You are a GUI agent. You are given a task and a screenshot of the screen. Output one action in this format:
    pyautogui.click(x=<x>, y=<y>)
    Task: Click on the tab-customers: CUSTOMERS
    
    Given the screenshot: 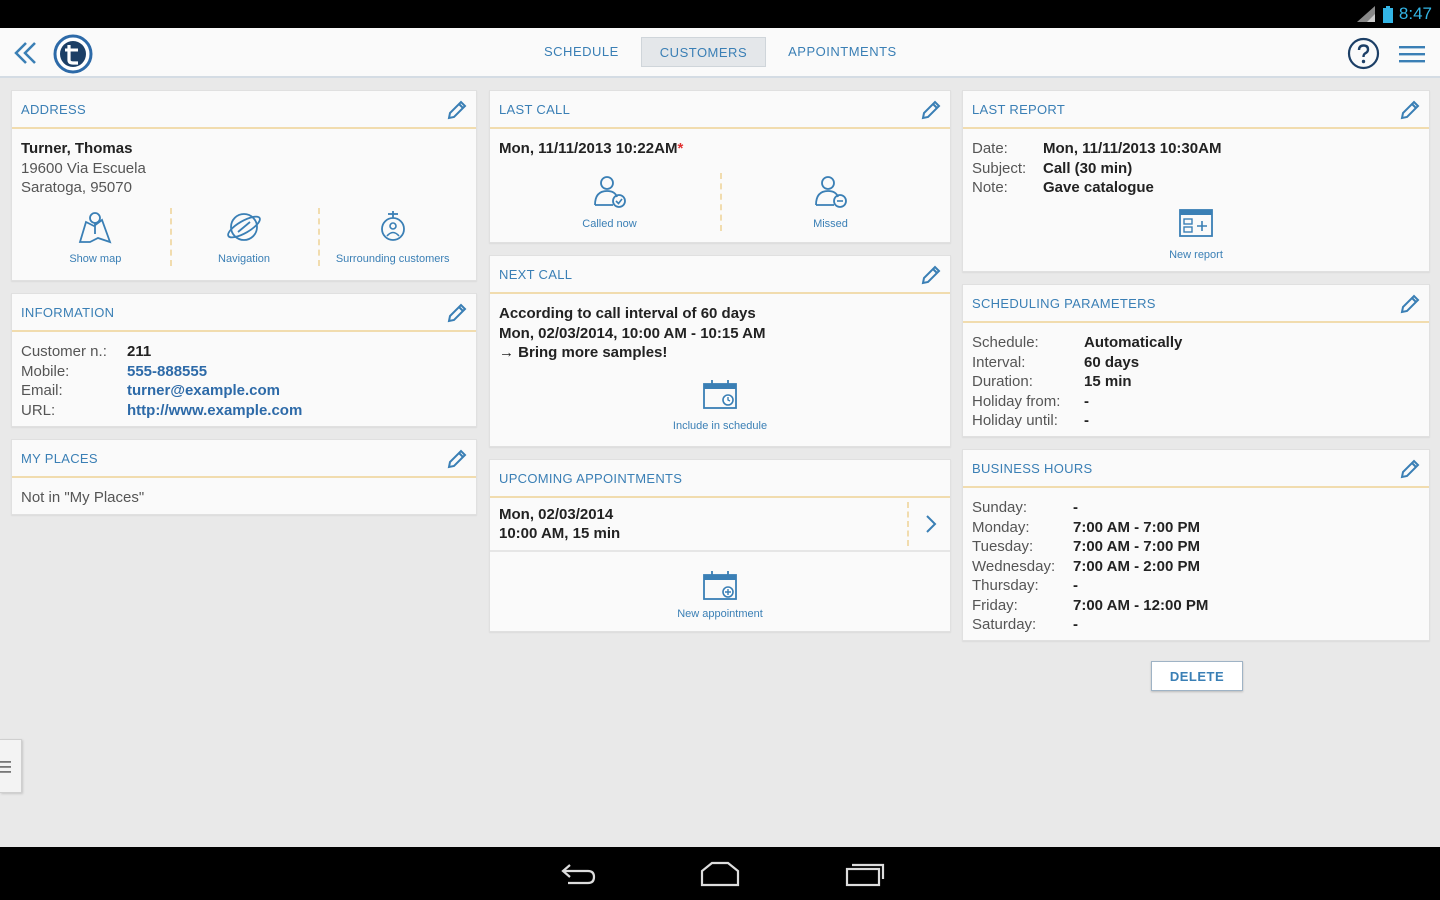 What is the action you would take?
    pyautogui.click(x=703, y=52)
    